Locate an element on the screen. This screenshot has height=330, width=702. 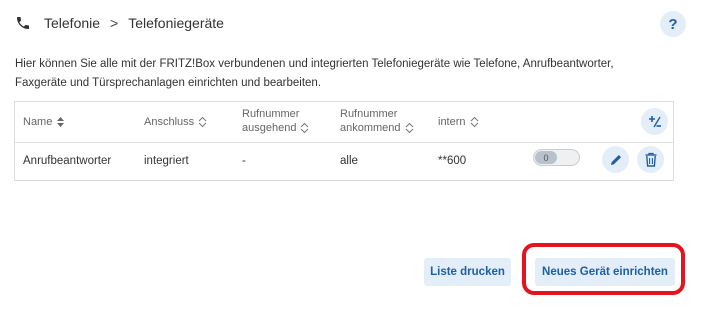
delete-button is located at coordinates (650, 159).